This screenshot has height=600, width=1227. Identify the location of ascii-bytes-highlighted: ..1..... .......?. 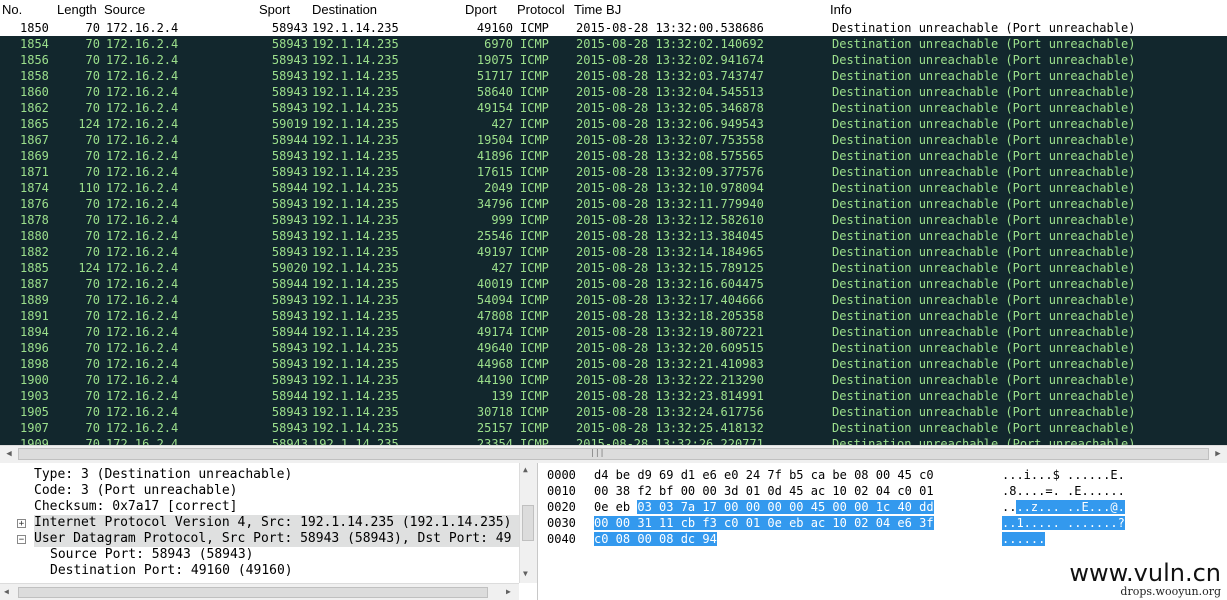
(1063, 523).